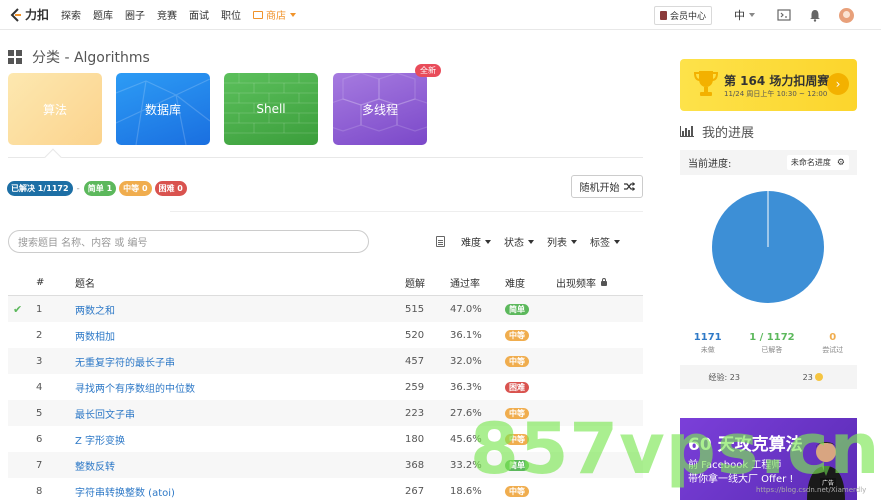 This screenshot has height=504, width=881. I want to click on nav-problems: 题库, so click(103, 14).